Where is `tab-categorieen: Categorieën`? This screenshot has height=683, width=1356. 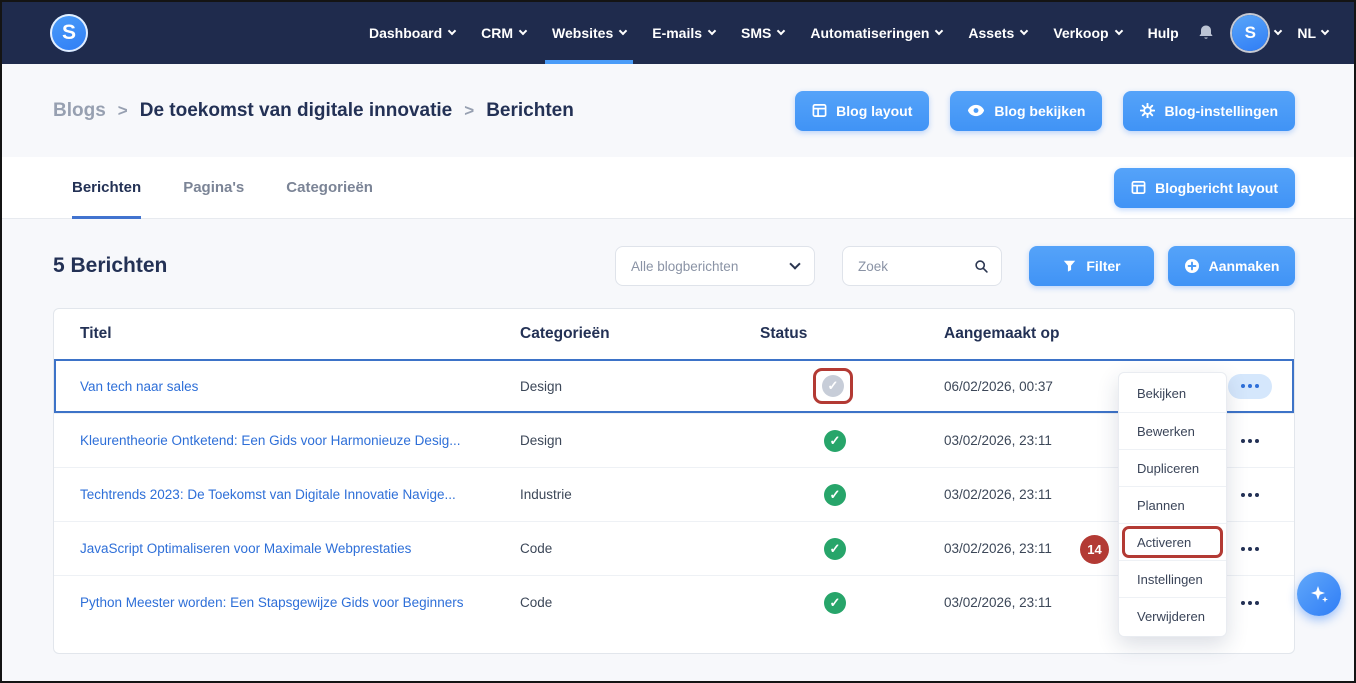
tab-categorieen: Categorieën is located at coordinates (329, 188).